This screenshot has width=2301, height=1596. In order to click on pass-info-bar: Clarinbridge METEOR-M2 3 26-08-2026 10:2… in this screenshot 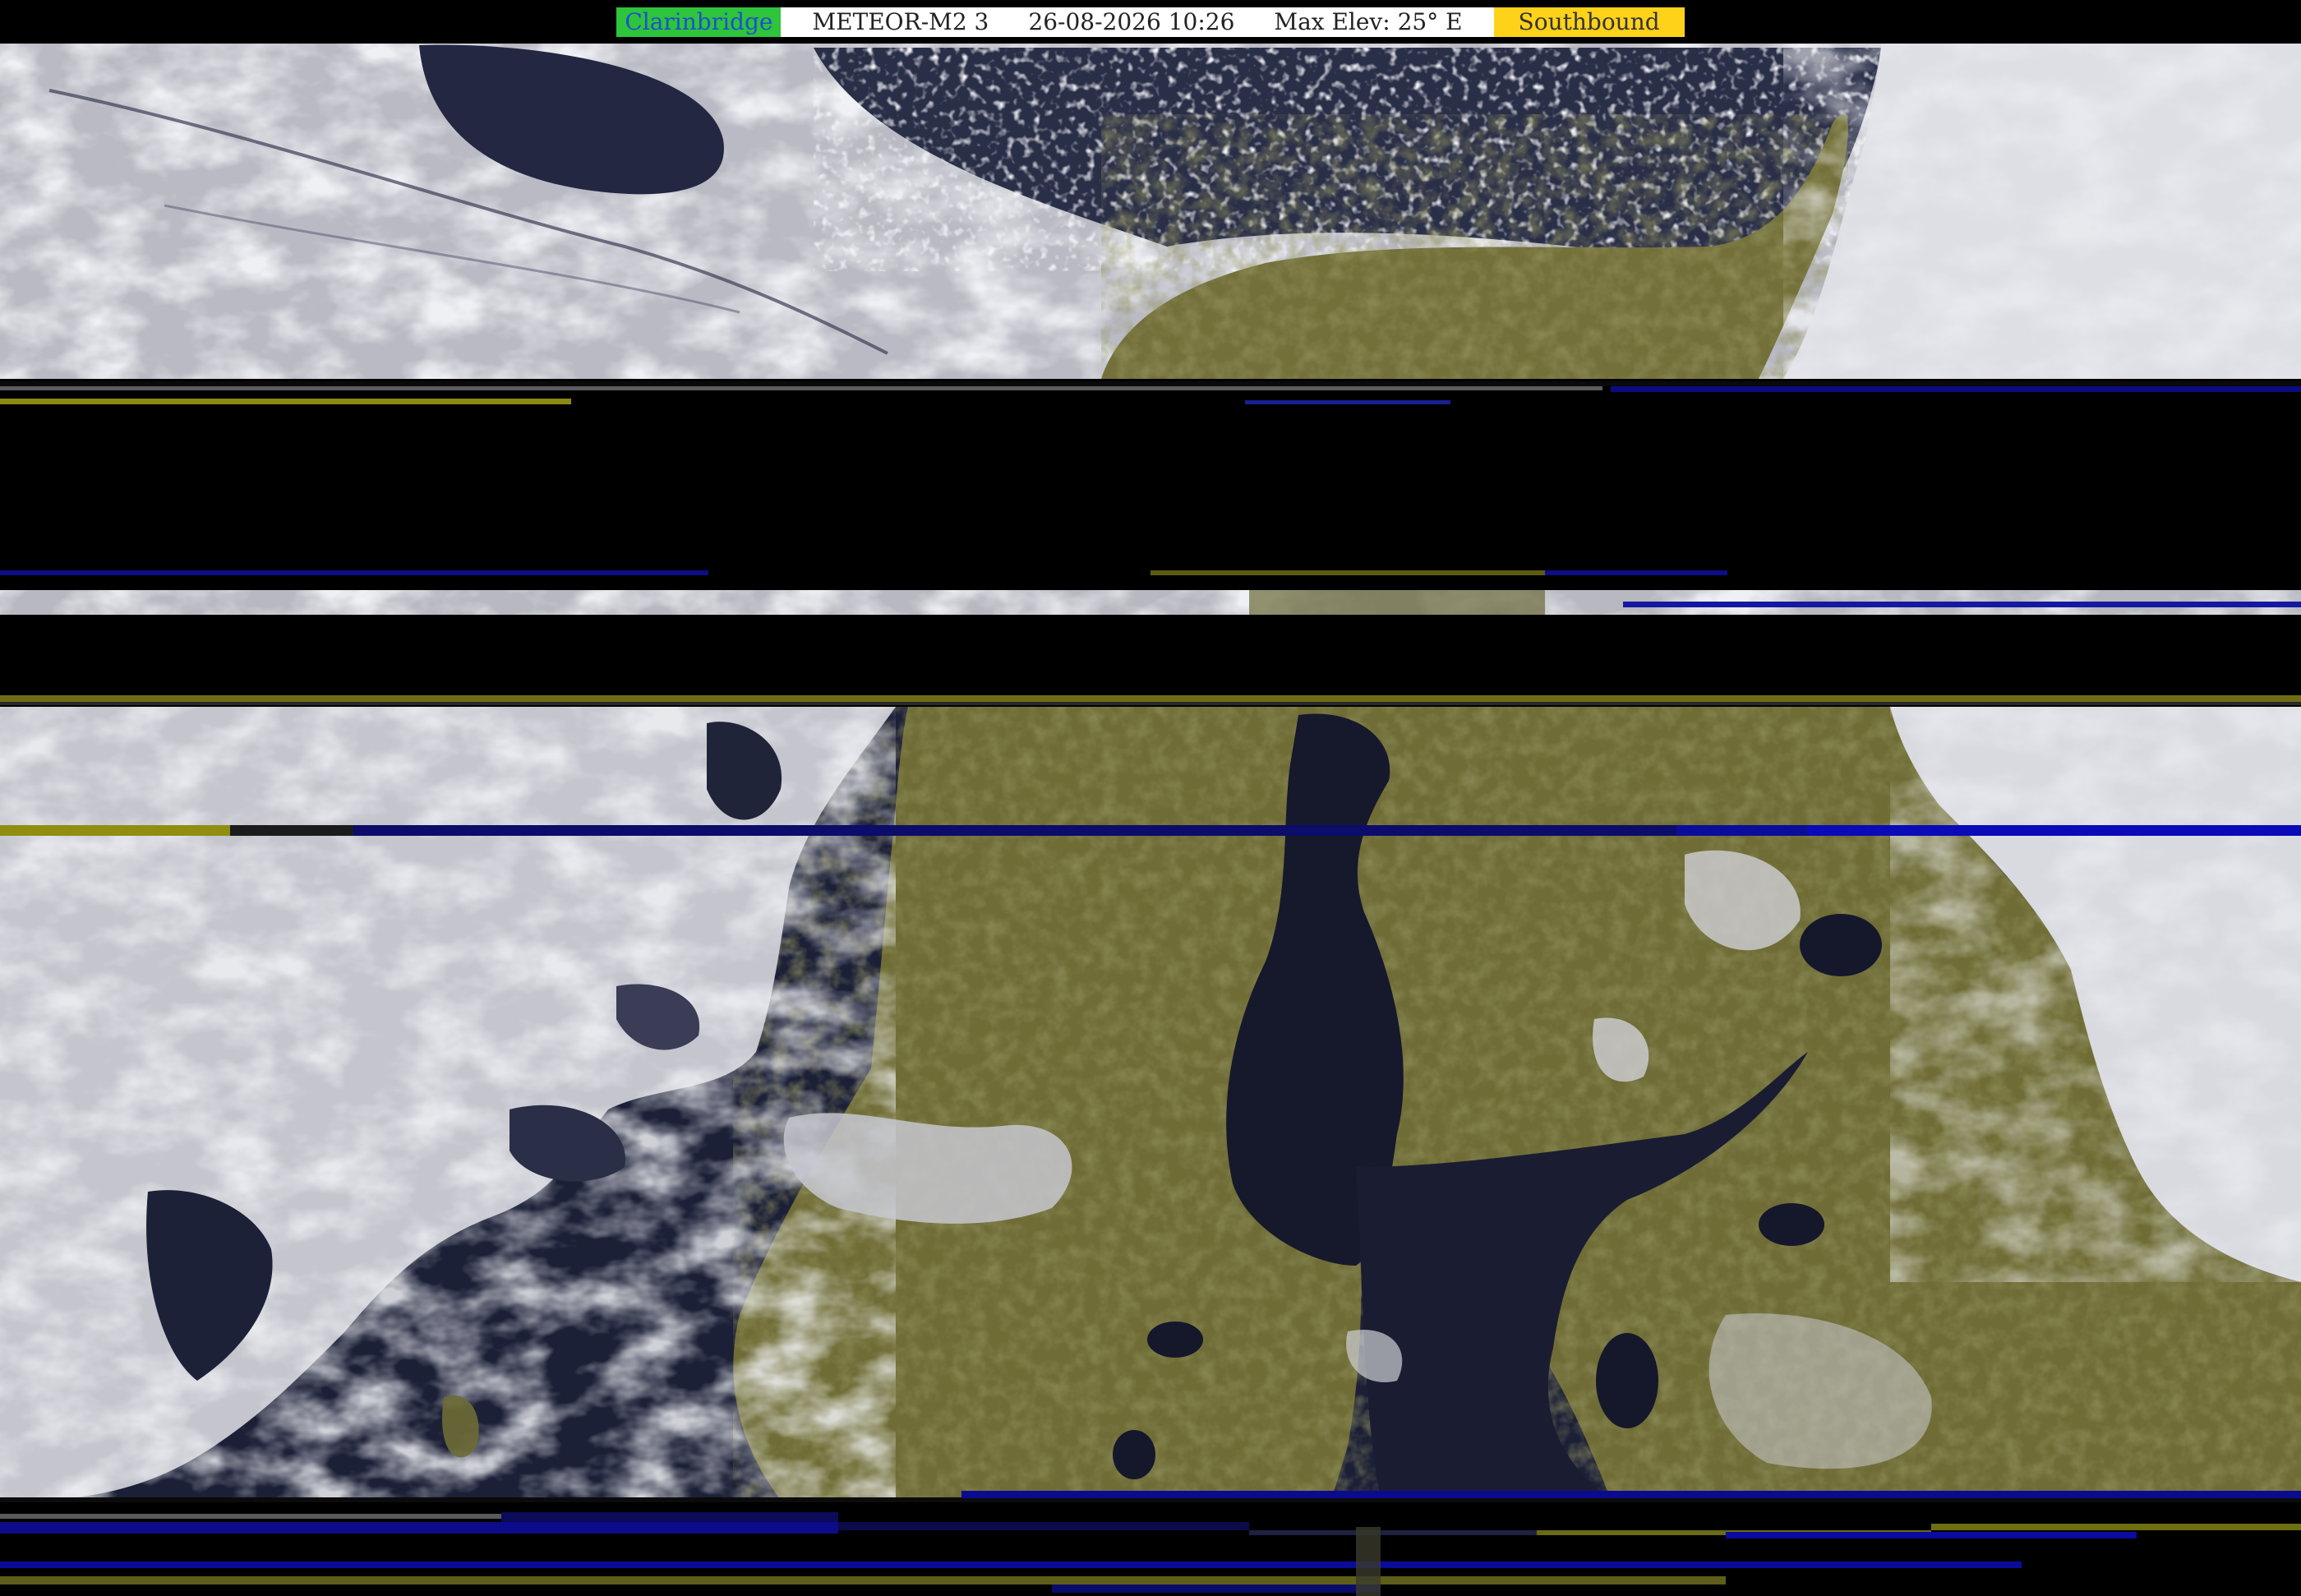, I will do `click(1150, 22)`.